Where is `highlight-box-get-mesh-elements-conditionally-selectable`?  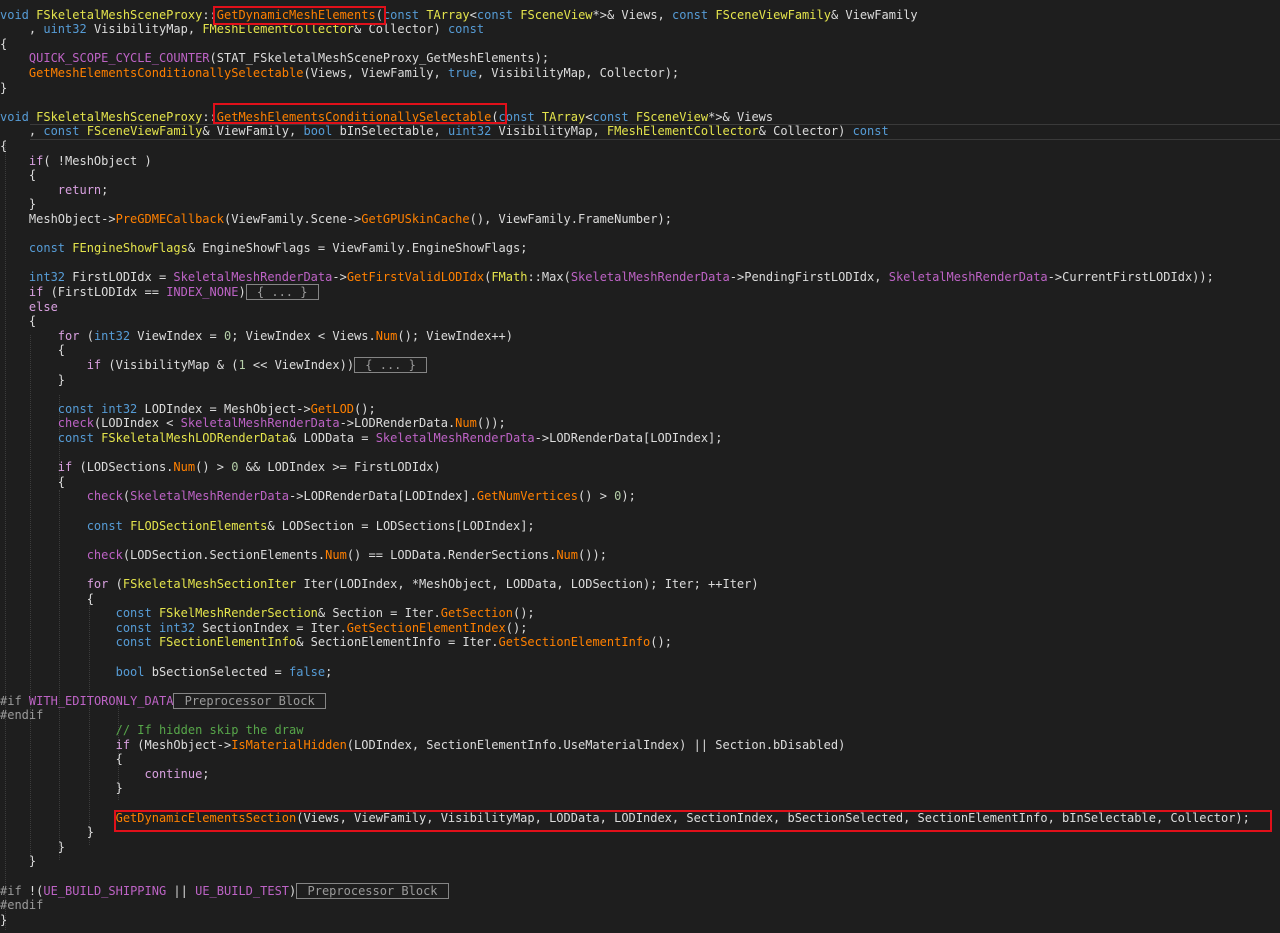
highlight-box-get-mesh-elements-conditionally-selectable is located at coordinates (360, 113).